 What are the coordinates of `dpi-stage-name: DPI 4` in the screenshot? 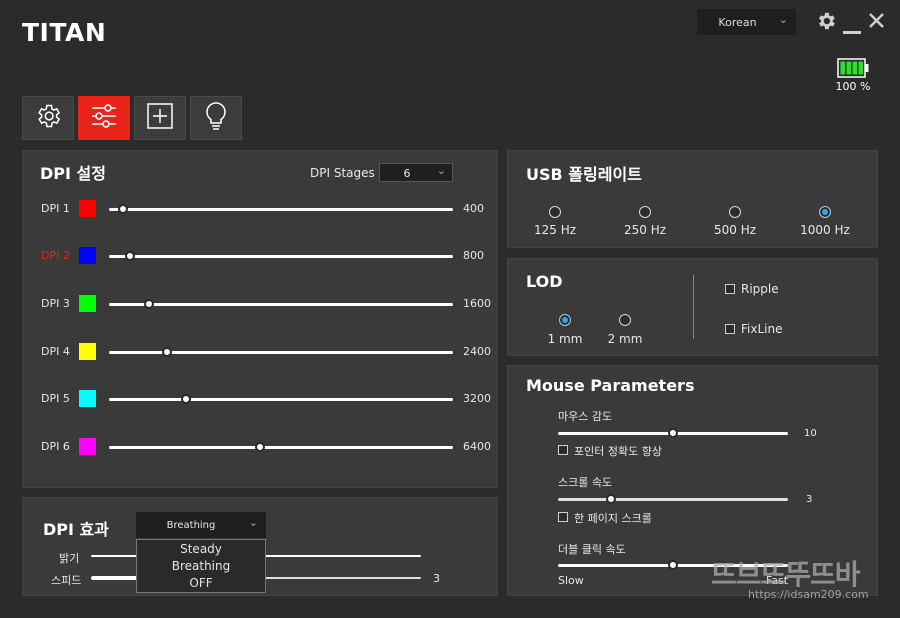 It's located at (55, 351).